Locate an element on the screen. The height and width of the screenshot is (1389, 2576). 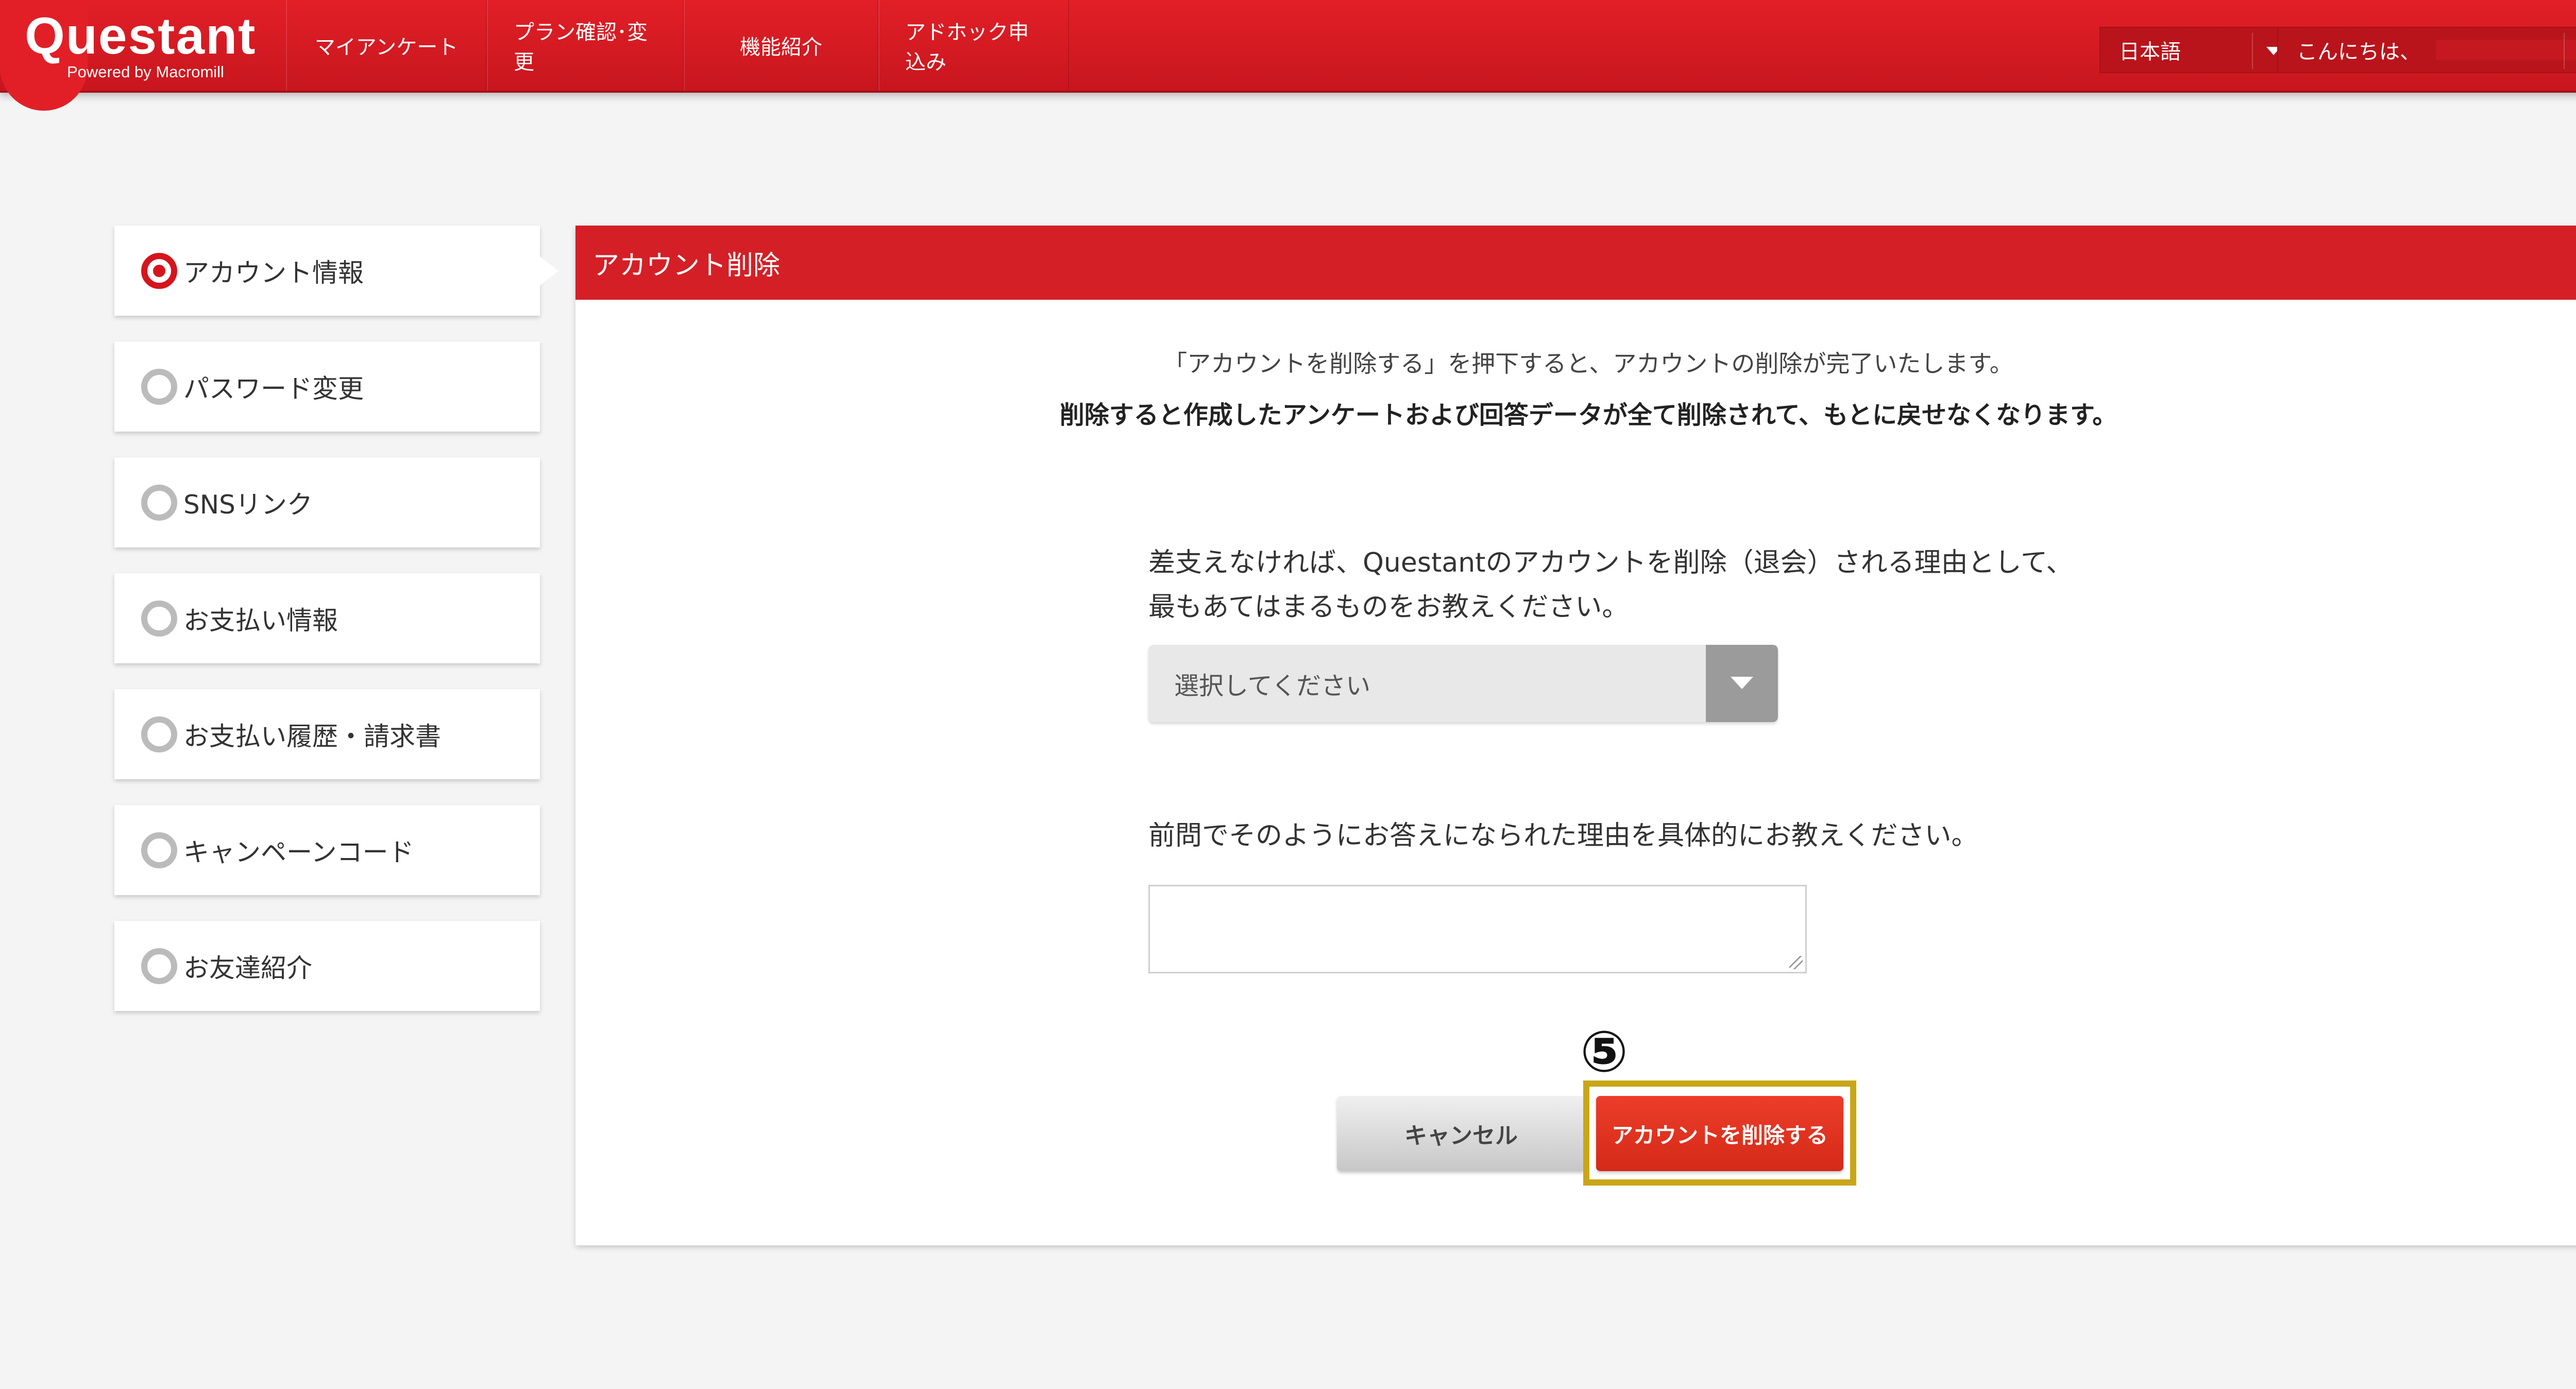
sidebar-item-sns: SNSリンク is located at coordinates (327, 502).